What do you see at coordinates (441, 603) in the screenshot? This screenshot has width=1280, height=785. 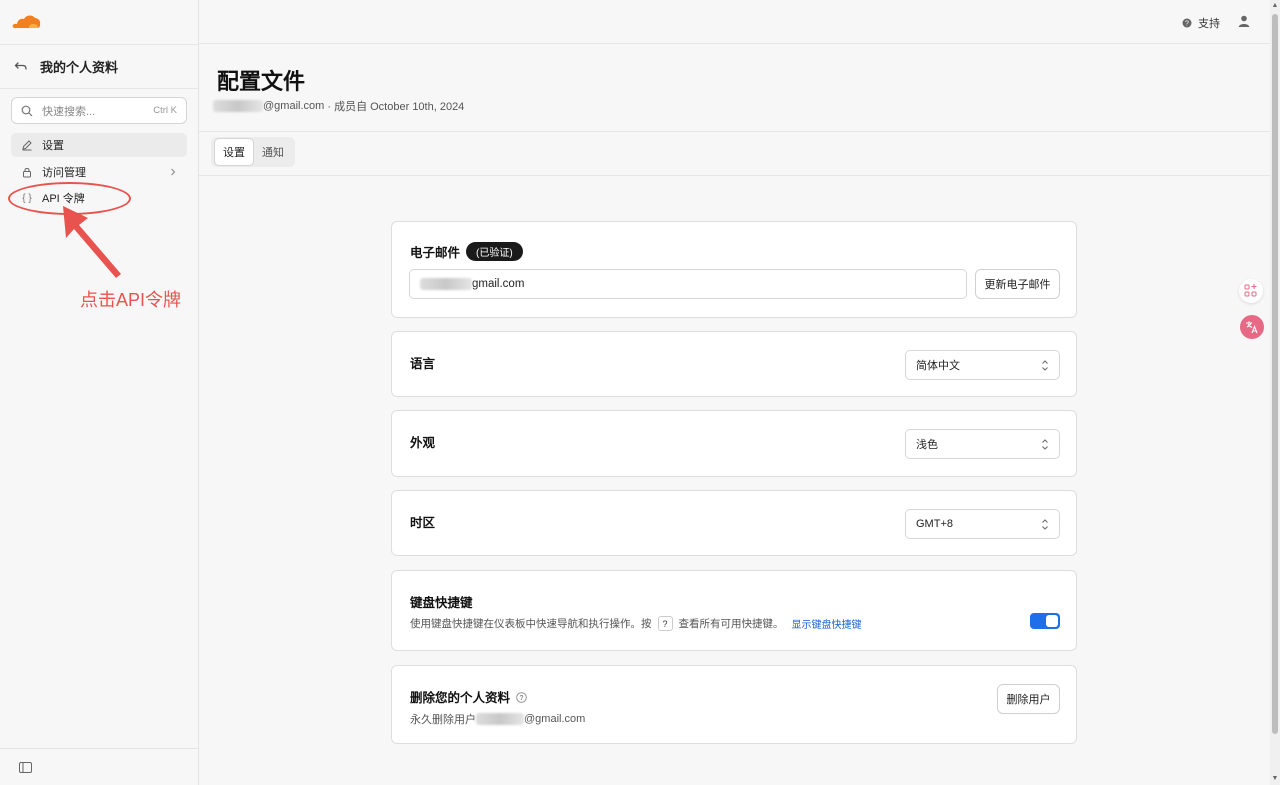 I see `shortcuts-title: 键盘快捷键` at bounding box center [441, 603].